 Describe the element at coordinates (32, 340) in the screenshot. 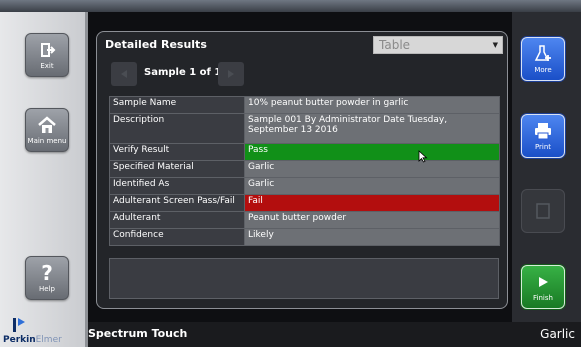

I see `logo-wordmark: PerkinElmer` at that location.